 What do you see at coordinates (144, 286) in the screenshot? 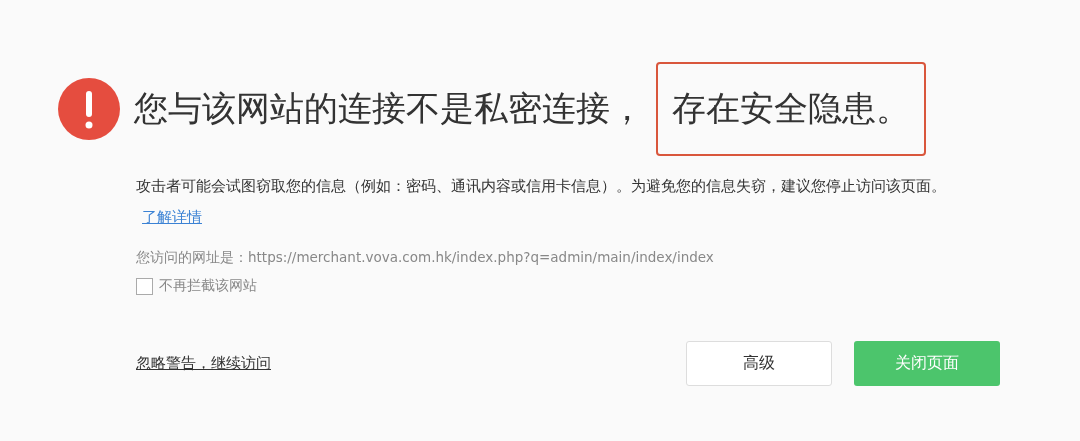
I see `checkbox` at bounding box center [144, 286].